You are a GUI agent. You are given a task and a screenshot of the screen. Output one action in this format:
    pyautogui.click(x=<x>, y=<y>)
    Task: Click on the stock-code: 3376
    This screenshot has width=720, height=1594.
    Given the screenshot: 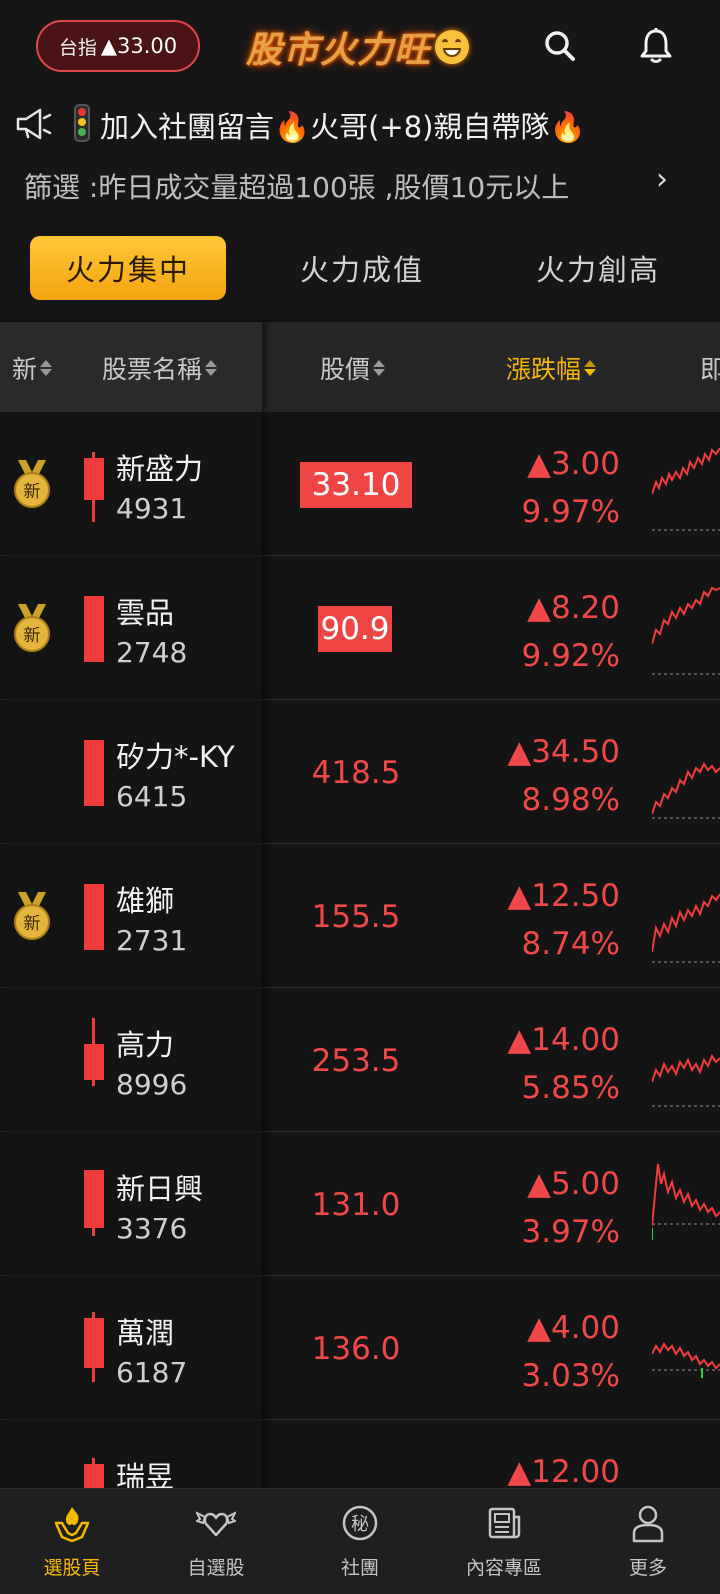 What is the action you would take?
    pyautogui.click(x=152, y=1228)
    